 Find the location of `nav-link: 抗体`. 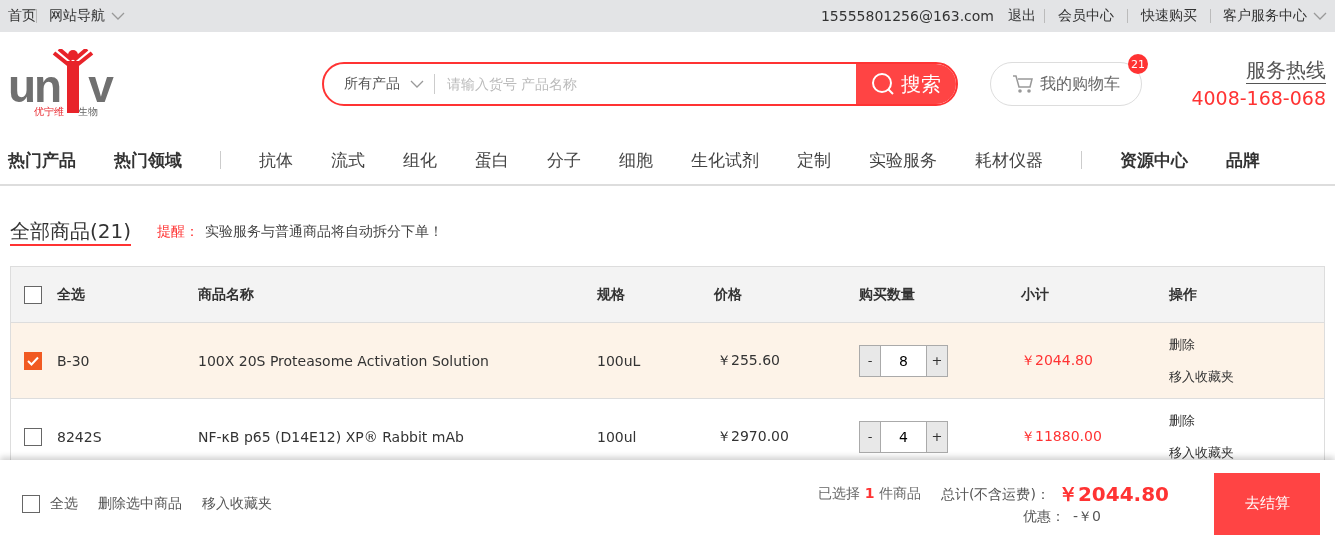

nav-link: 抗体 is located at coordinates (276, 160).